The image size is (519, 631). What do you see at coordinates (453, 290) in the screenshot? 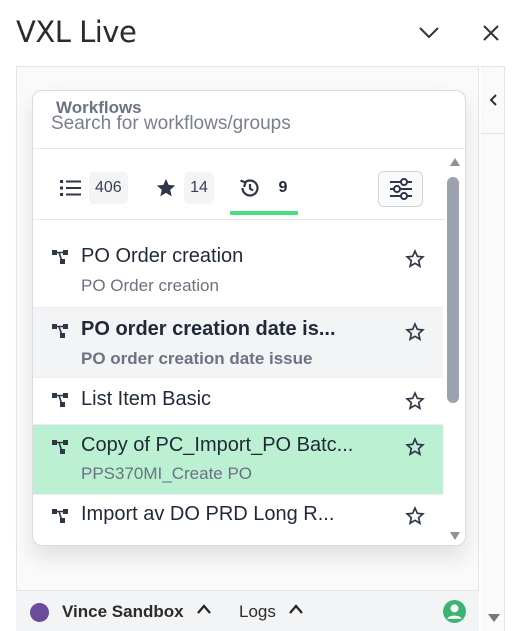
I see `scroll-thumb` at bounding box center [453, 290].